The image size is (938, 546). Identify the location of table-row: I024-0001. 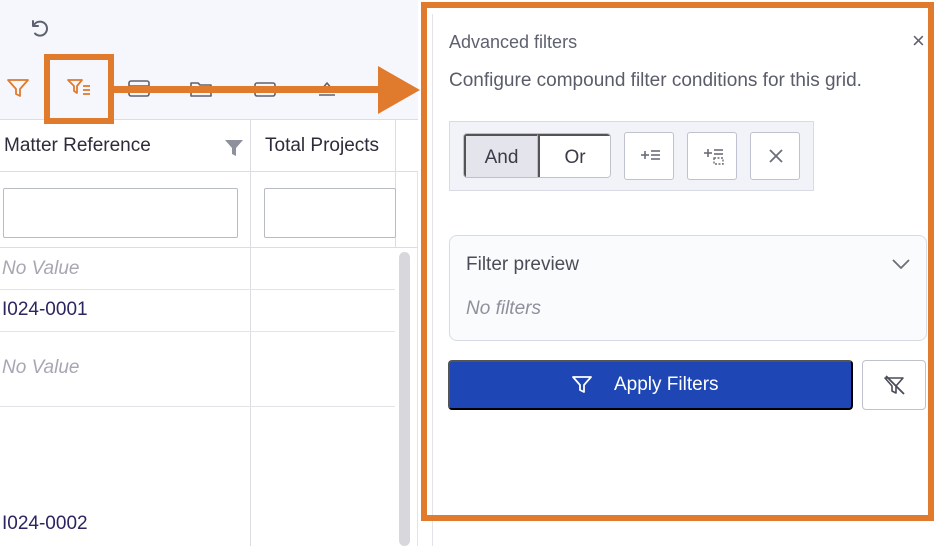
(197, 311).